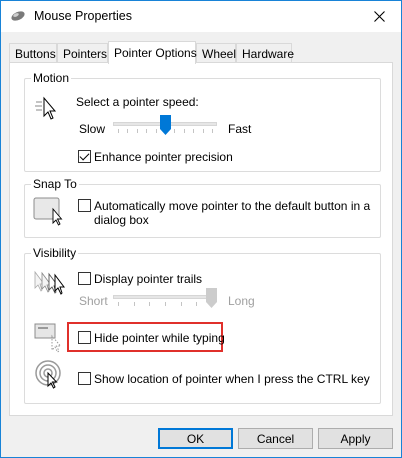  I want to click on trails-short-label: Short, so click(93, 301).